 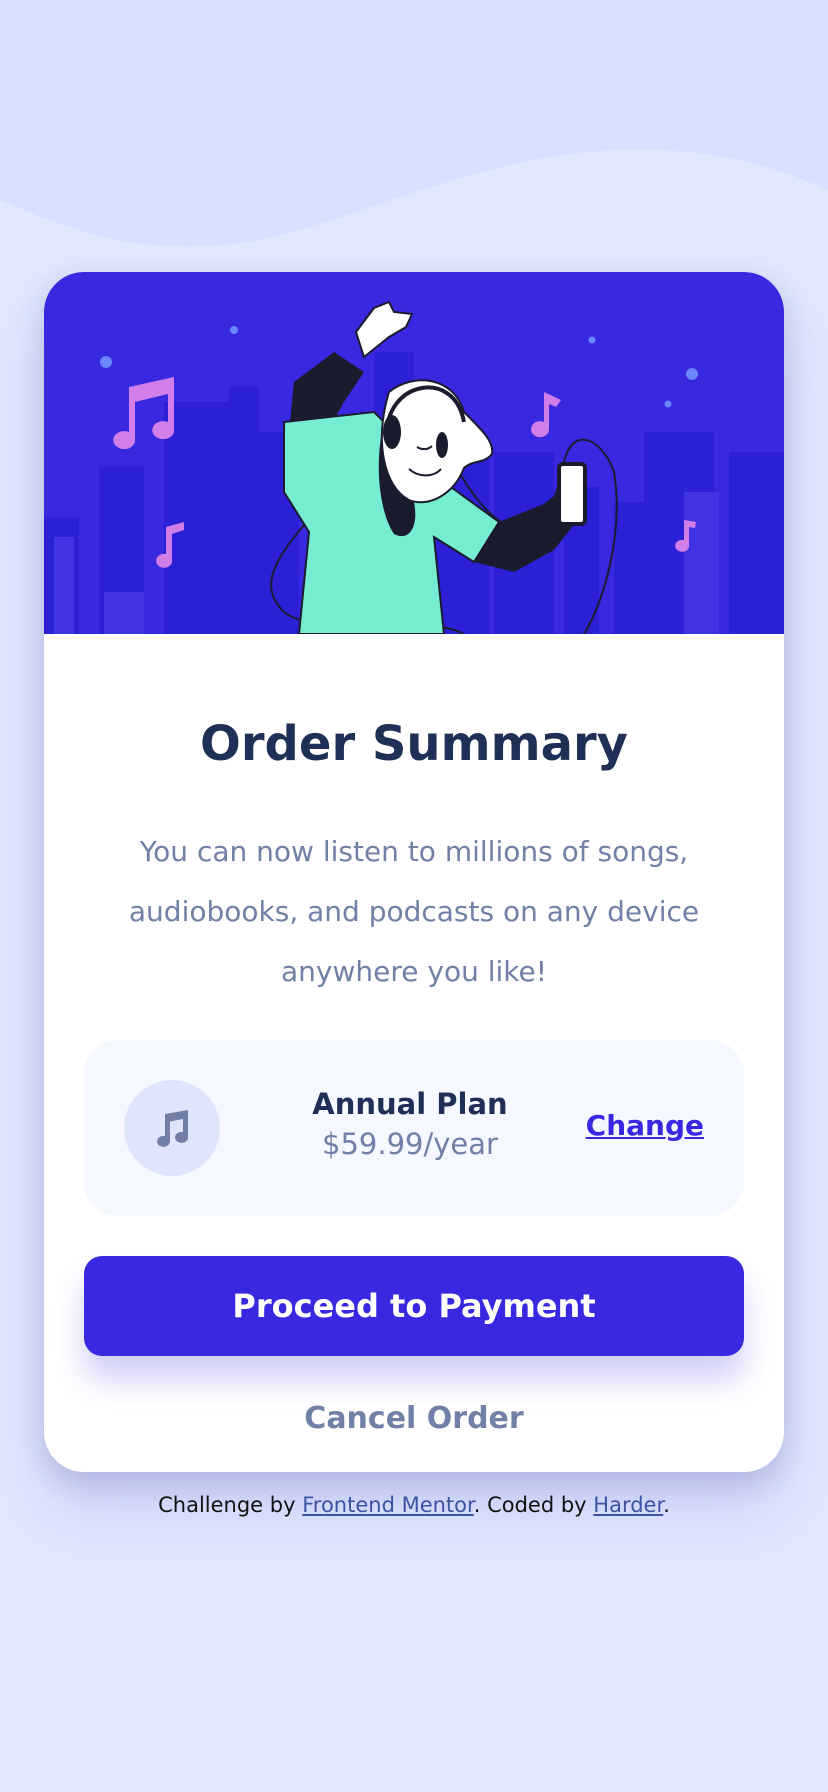 I want to click on attribution-middle: . Coded by, so click(x=530, y=1505).